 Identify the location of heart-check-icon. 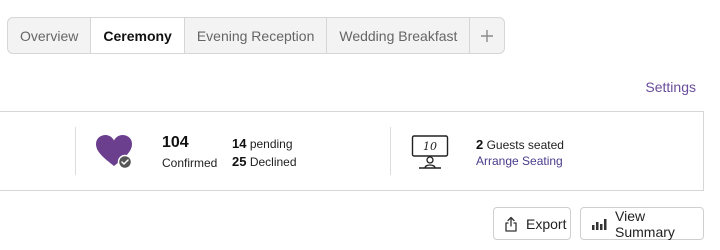
(114, 152).